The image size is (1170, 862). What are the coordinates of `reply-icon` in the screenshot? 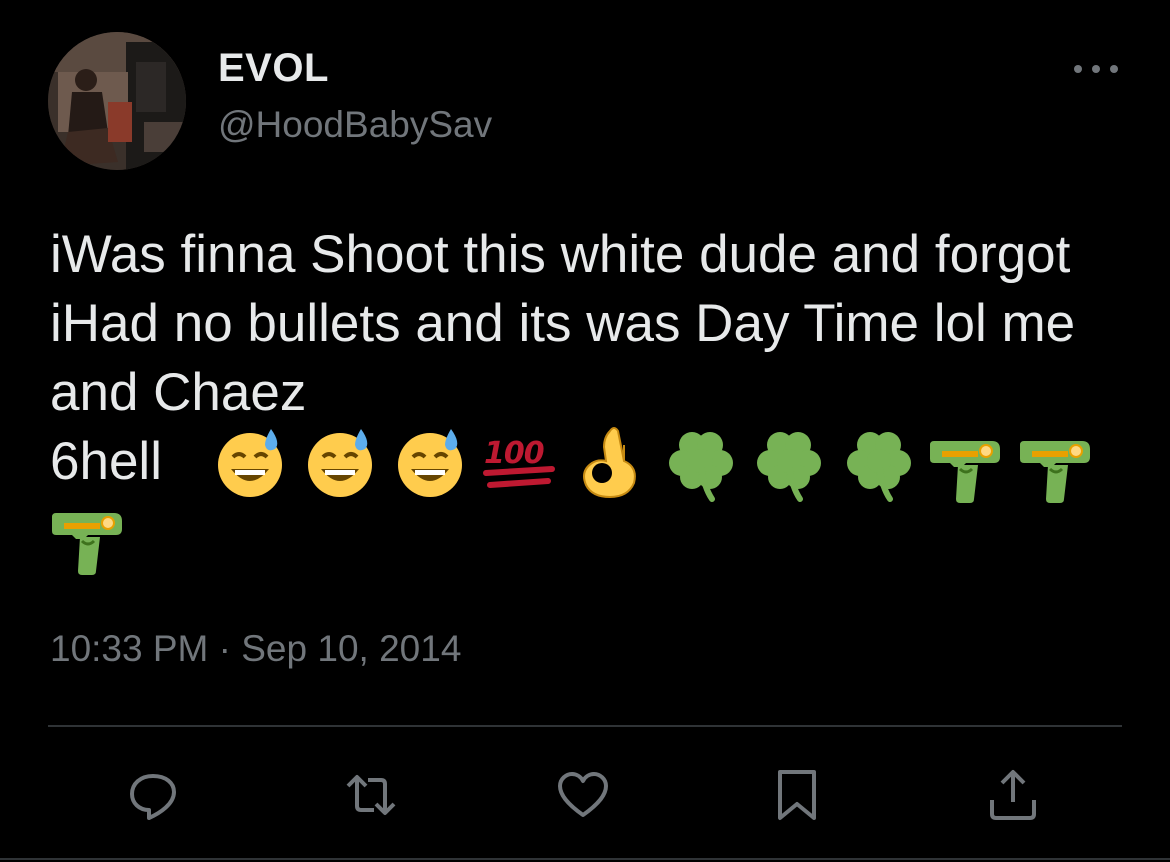 It's located at (153, 797).